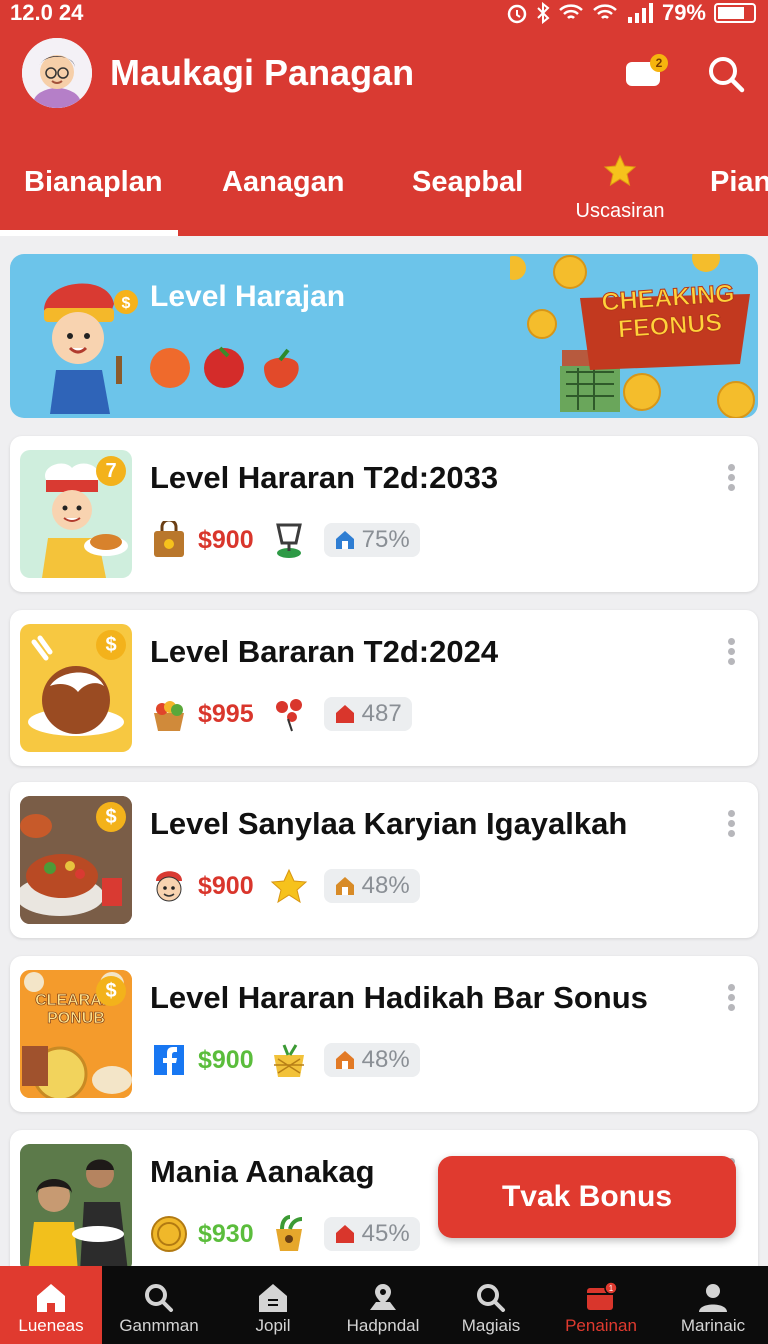 This screenshot has height=1344, width=768. What do you see at coordinates (169, 886) in the screenshot?
I see `chef-face-icon` at bounding box center [169, 886].